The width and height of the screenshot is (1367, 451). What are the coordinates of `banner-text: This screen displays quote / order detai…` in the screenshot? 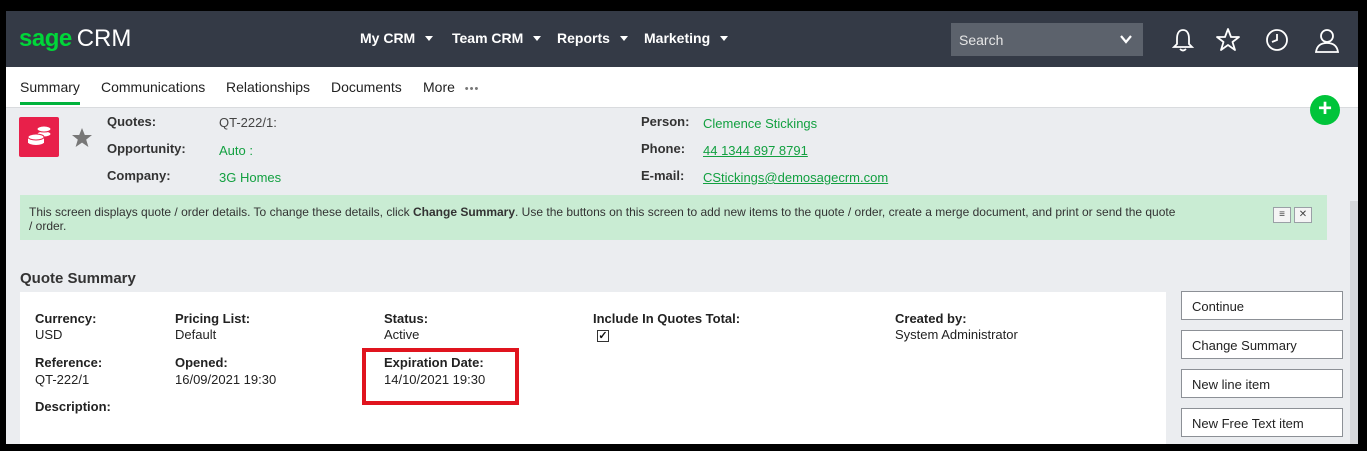 It's located at (221, 212).